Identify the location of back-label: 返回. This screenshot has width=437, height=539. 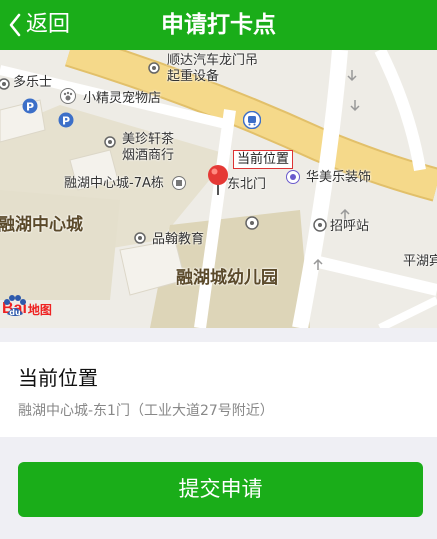
(48, 24).